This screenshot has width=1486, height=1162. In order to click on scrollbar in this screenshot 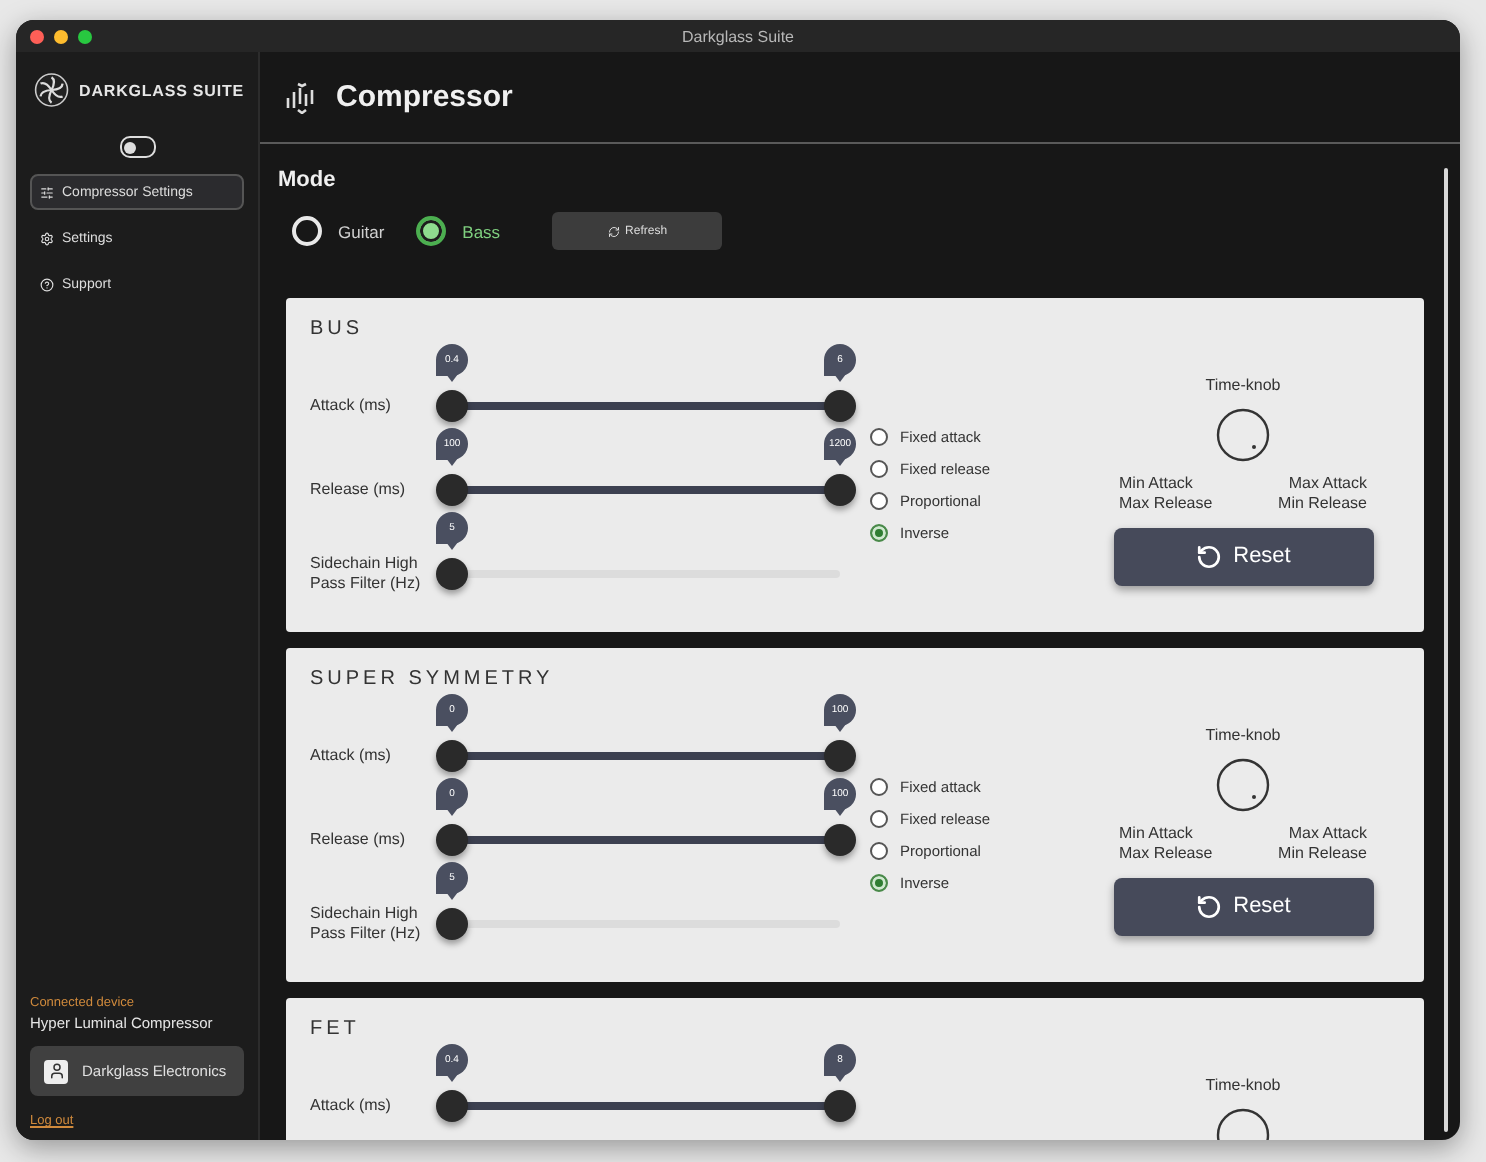, I will do `click(1446, 650)`.